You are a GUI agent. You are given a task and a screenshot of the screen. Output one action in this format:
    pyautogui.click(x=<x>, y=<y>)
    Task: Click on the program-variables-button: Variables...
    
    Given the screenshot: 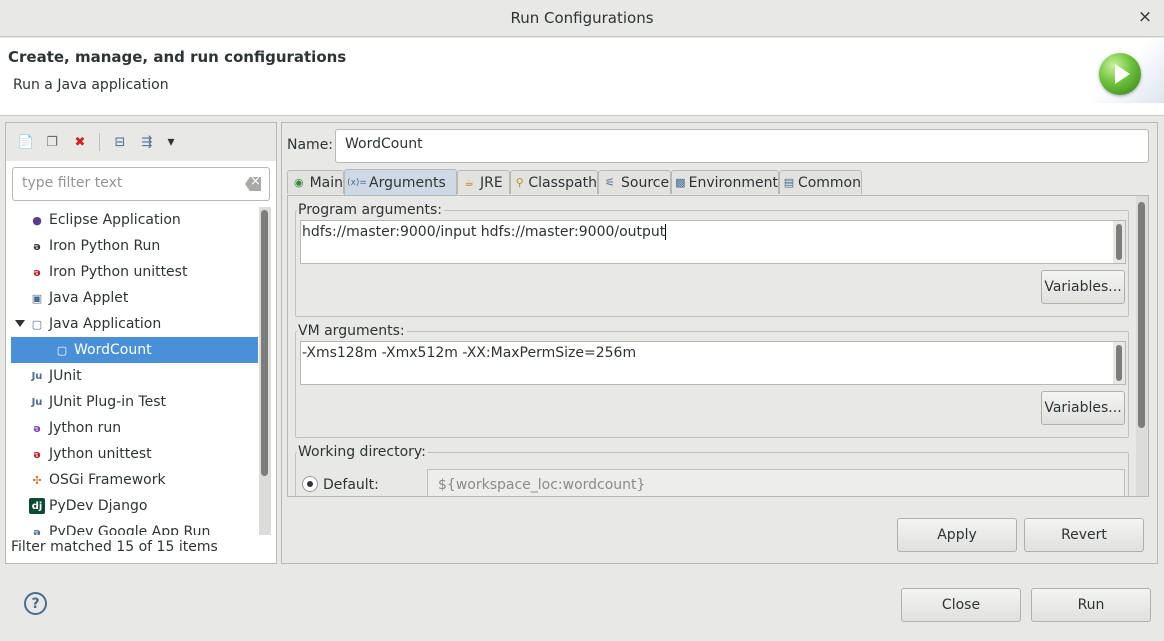 What is the action you would take?
    pyautogui.click(x=1083, y=287)
    